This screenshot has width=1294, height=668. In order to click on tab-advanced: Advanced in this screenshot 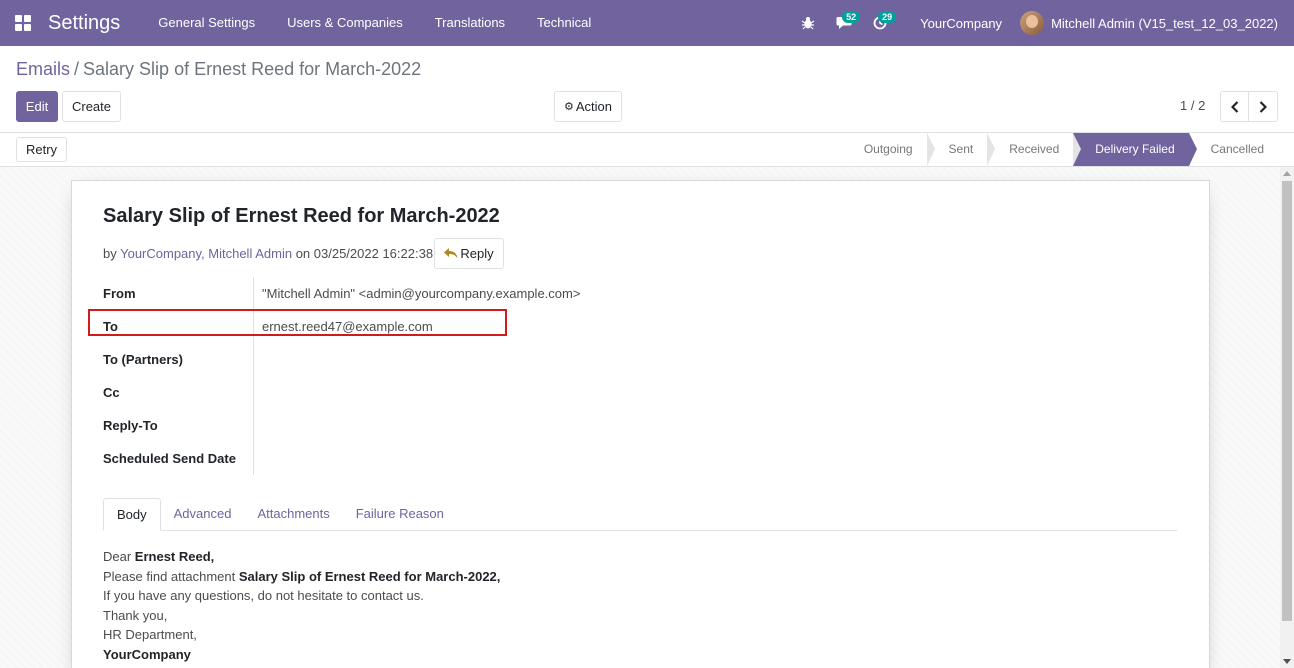, I will do `click(203, 514)`.